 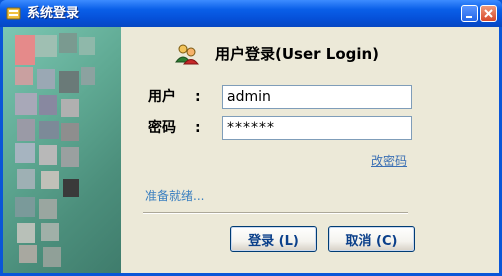 What do you see at coordinates (198, 128) in the screenshot?
I see `password-colon: :` at bounding box center [198, 128].